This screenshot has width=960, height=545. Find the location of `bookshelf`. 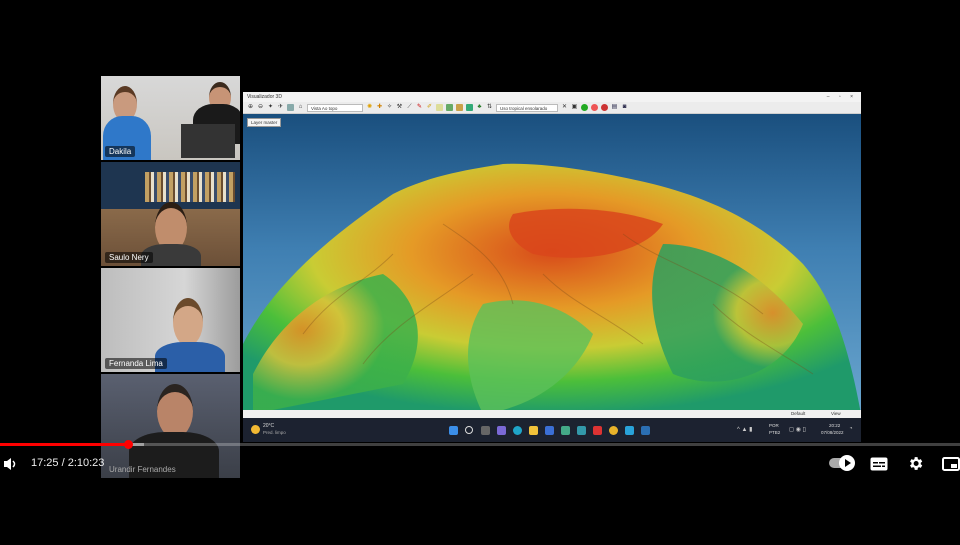

bookshelf is located at coordinates (190, 187).